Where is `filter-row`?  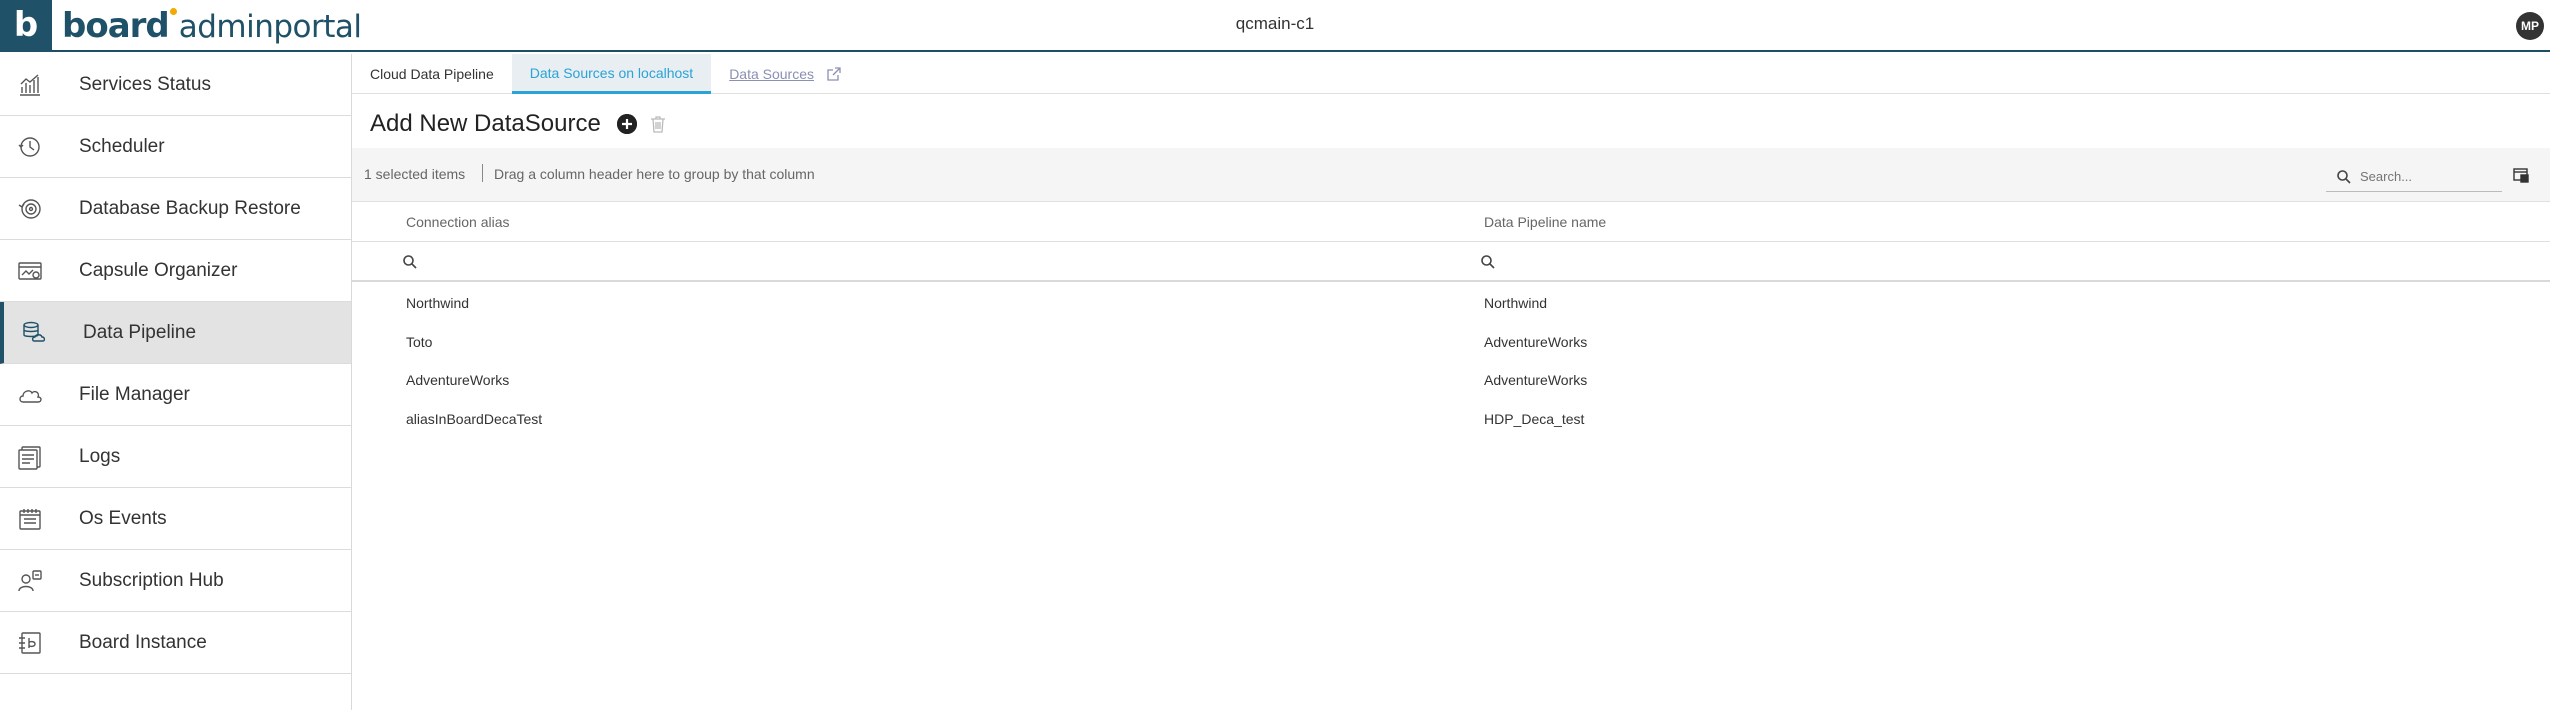 filter-row is located at coordinates (1451, 262).